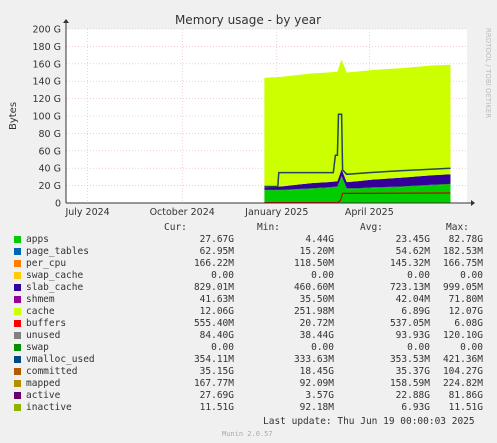 This screenshot has width=497, height=443. I want to click on legend-cur: 35.15G, so click(216, 371).